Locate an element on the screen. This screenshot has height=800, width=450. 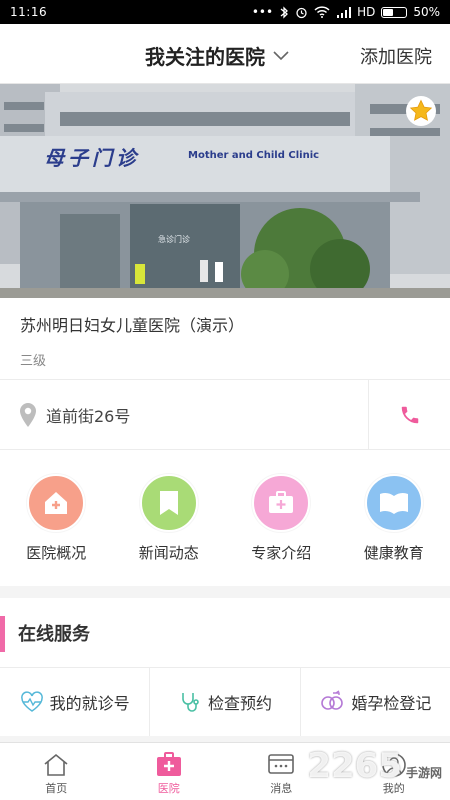
star-icon is located at coordinates (421, 110).